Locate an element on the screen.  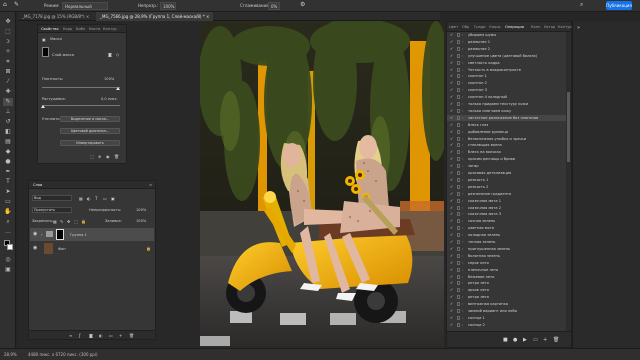
action-item: ✓ › ретро лето is located at coordinates (509, 297).